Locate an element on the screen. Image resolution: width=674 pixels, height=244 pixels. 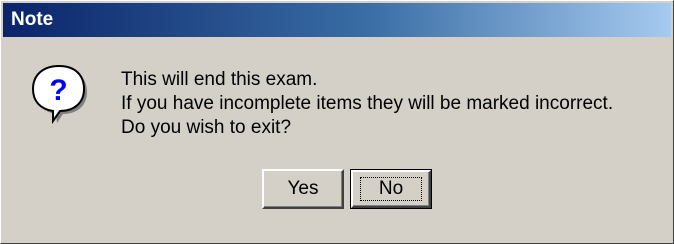
no-button-label: No is located at coordinates (391, 188).